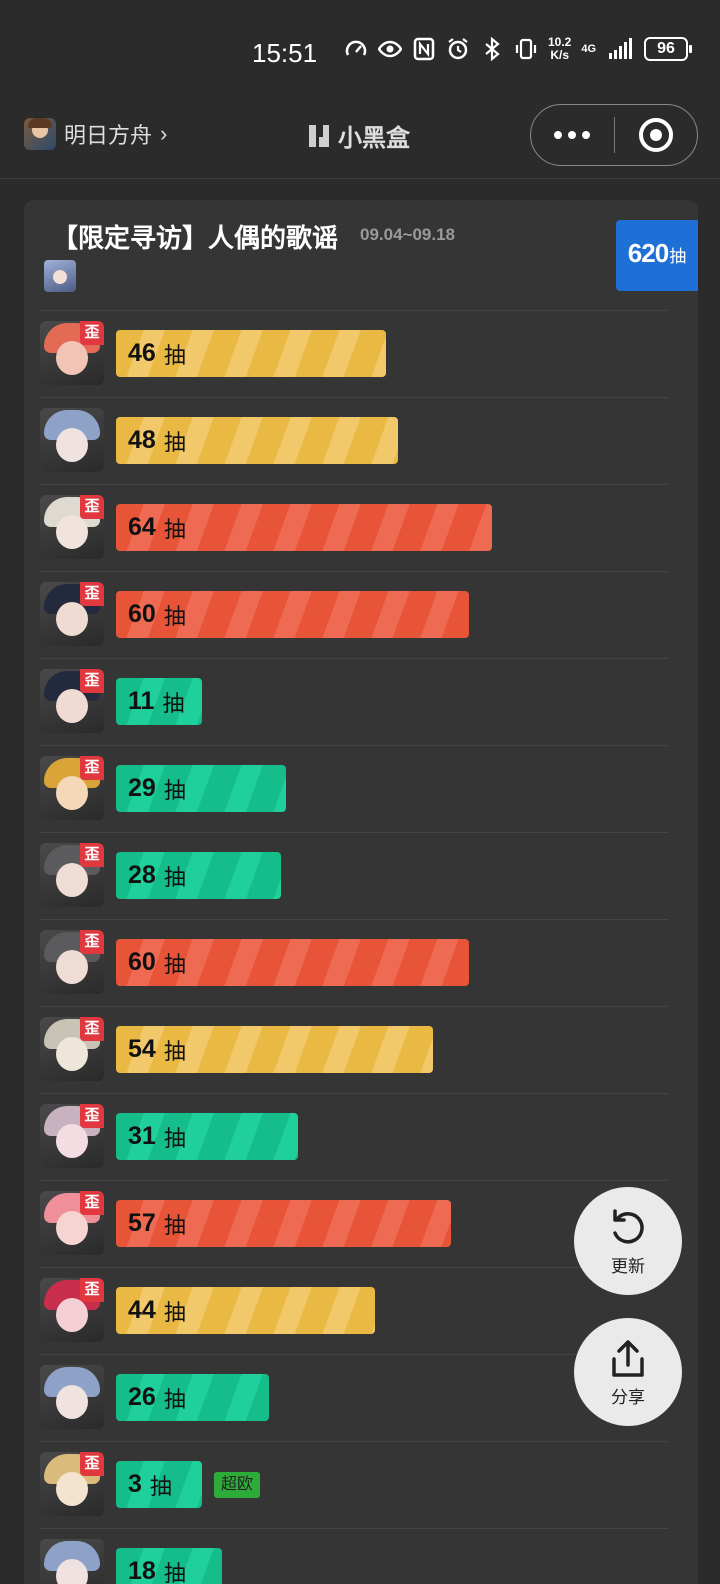 The width and height of the screenshot is (720, 1584). I want to click on share-button: 分享, so click(628, 1372).